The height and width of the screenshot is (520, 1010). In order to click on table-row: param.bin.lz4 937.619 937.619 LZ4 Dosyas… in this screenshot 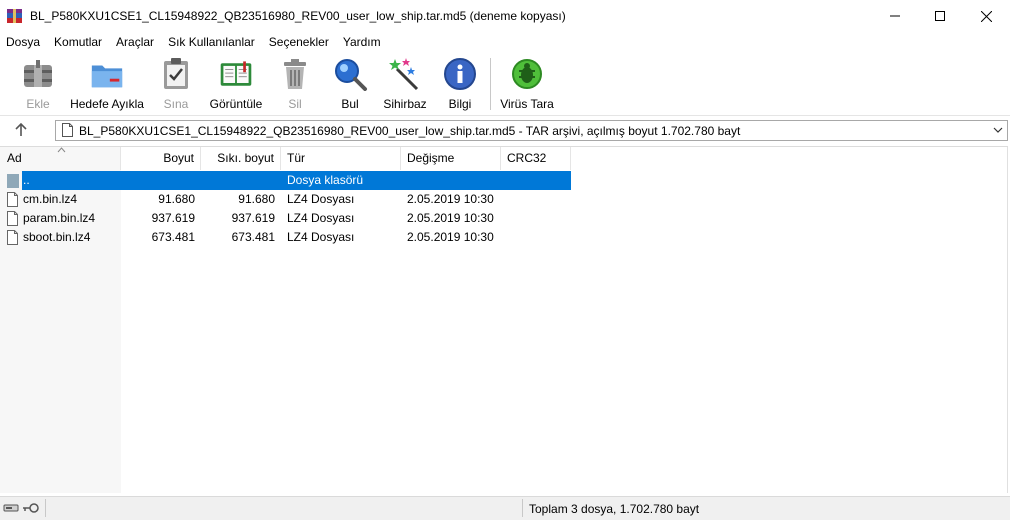, I will do `click(504, 218)`.